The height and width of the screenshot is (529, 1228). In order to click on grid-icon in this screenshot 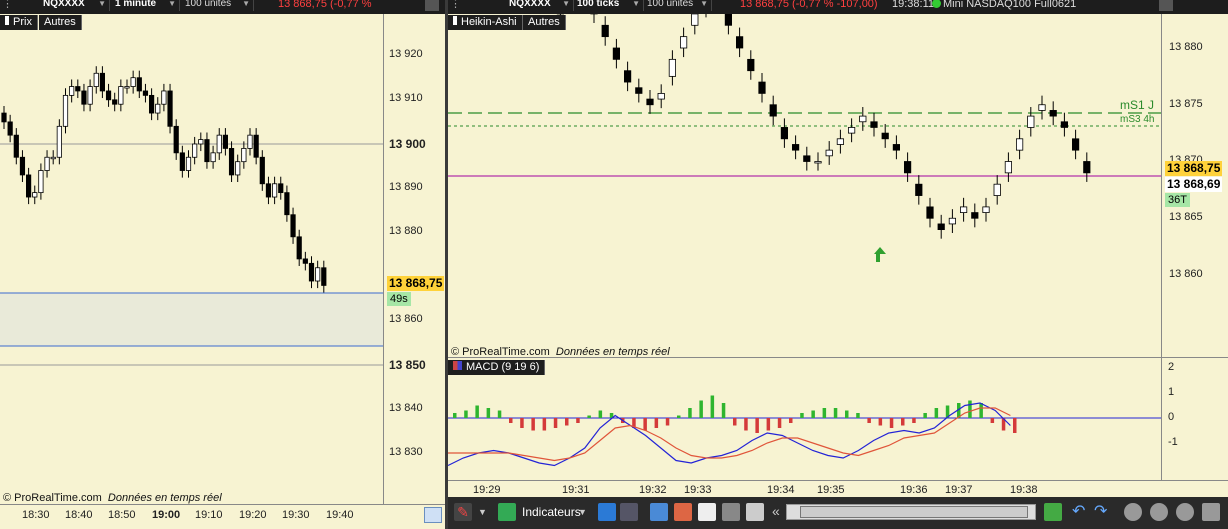, I will do `click(755, 512)`.